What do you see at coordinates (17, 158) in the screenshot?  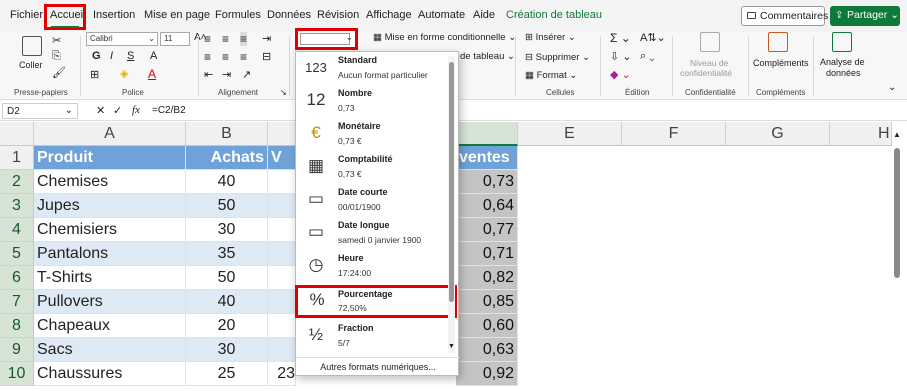 I see `row-header: 1` at bounding box center [17, 158].